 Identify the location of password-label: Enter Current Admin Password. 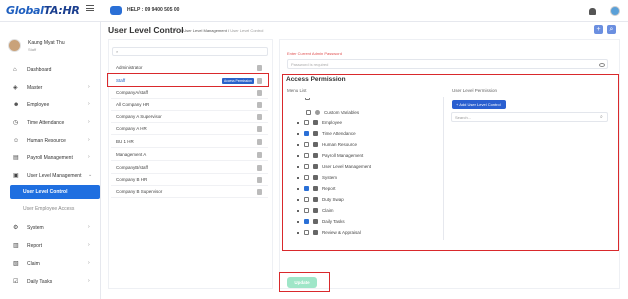
(314, 53).